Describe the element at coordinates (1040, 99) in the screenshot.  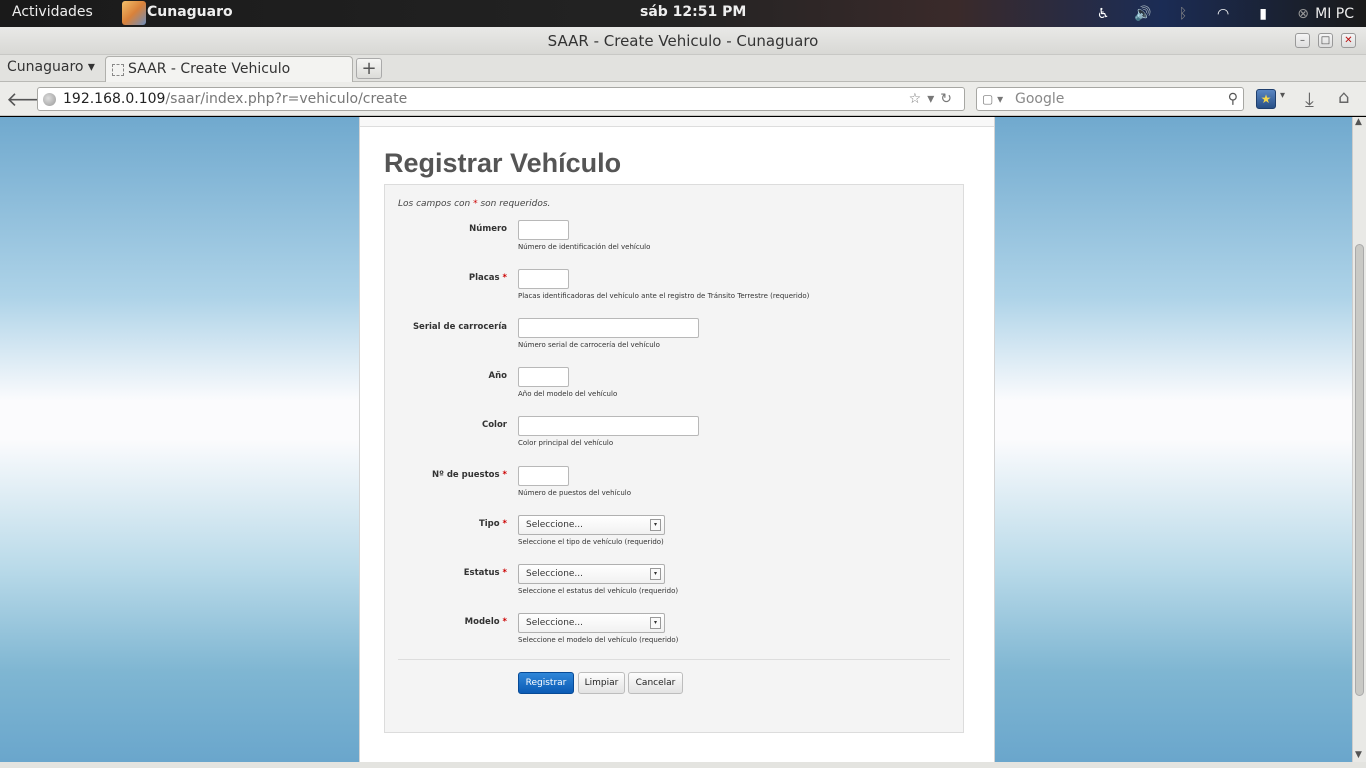
I see `search-placeholder: Google` at that location.